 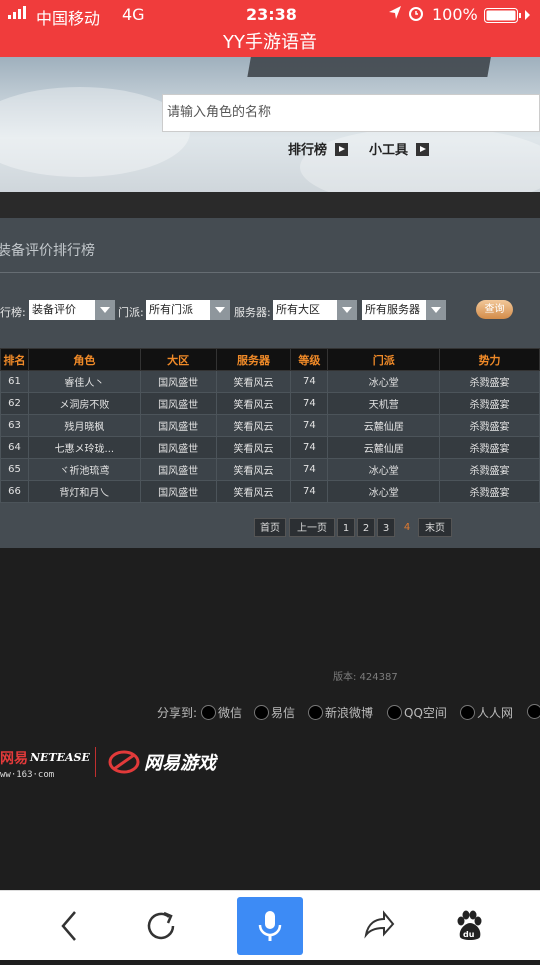 What do you see at coordinates (68, 18) in the screenshot?
I see `carrier-name: 中国移动` at bounding box center [68, 18].